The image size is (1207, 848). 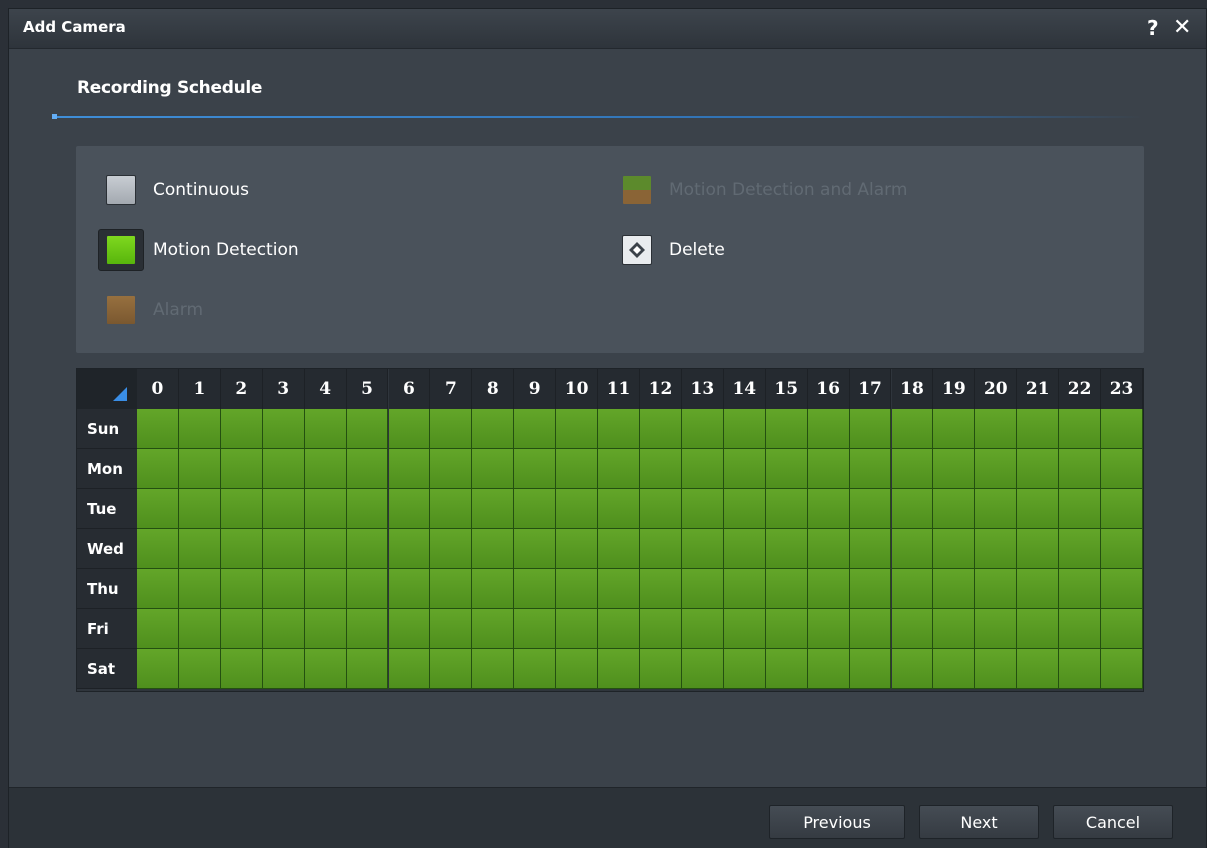 I want to click on day-label: Sat, so click(x=107, y=669).